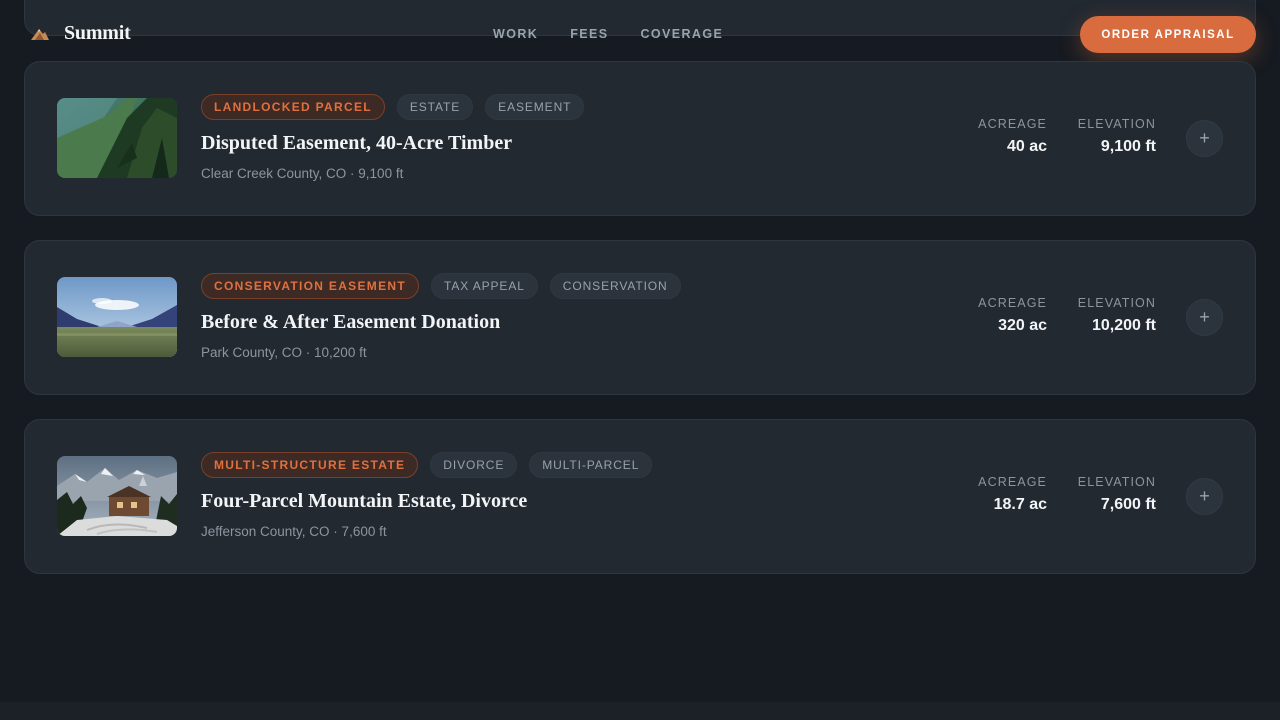 This screenshot has width=1280, height=720. I want to click on acreage-stat: ACREAGE 18.7 ac, so click(1012, 494).